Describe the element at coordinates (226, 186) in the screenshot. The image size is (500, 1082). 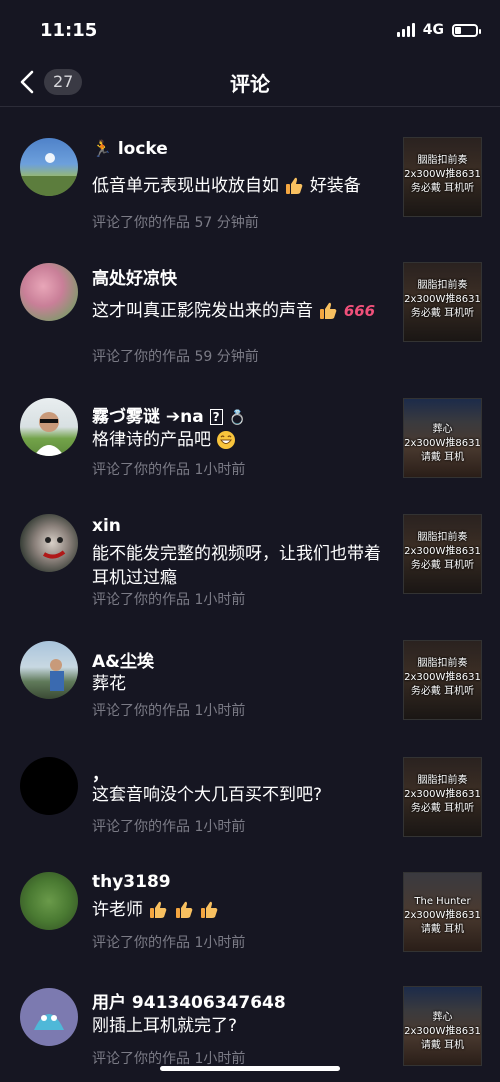
I see `comment-text: 低音单元表现出收放自如 好装备` at that location.